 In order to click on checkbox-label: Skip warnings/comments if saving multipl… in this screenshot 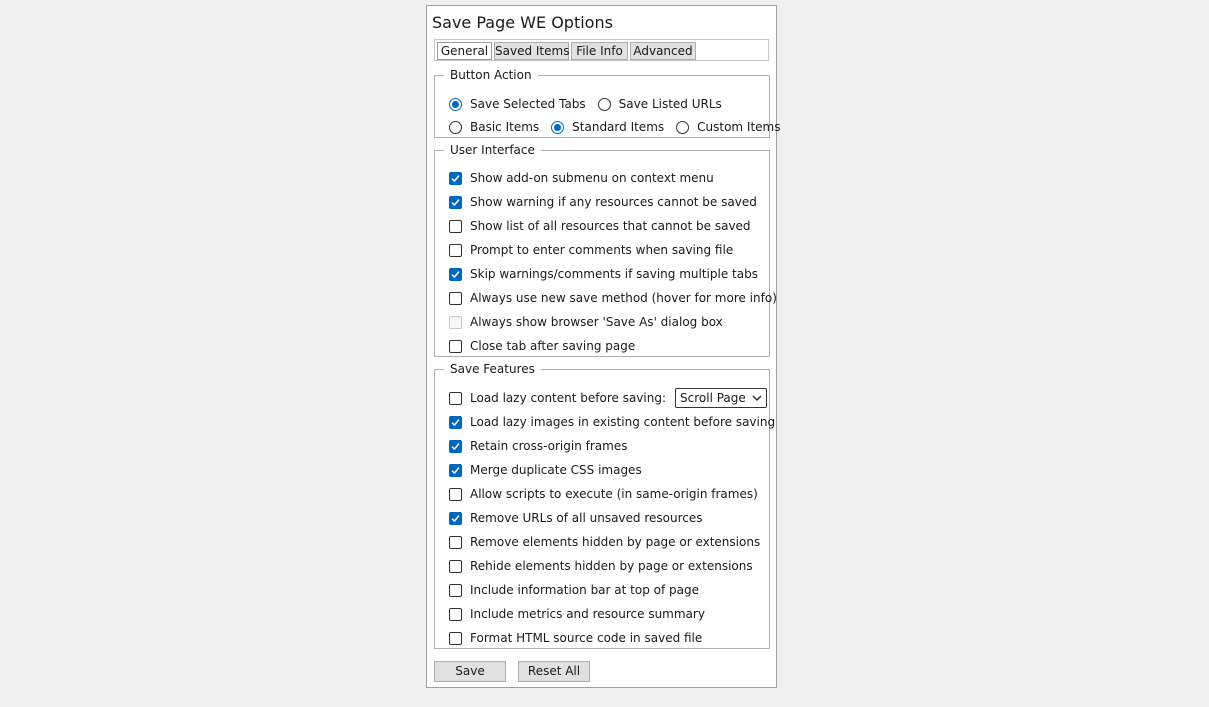, I will do `click(614, 274)`.